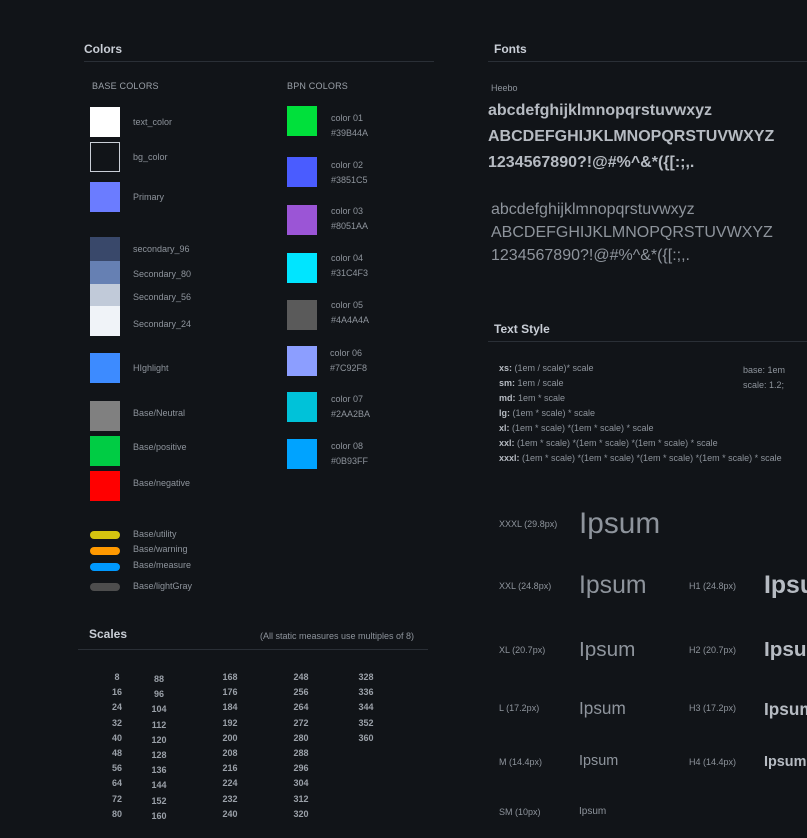  I want to click on size-sample-l: Ipsum, so click(602, 708).